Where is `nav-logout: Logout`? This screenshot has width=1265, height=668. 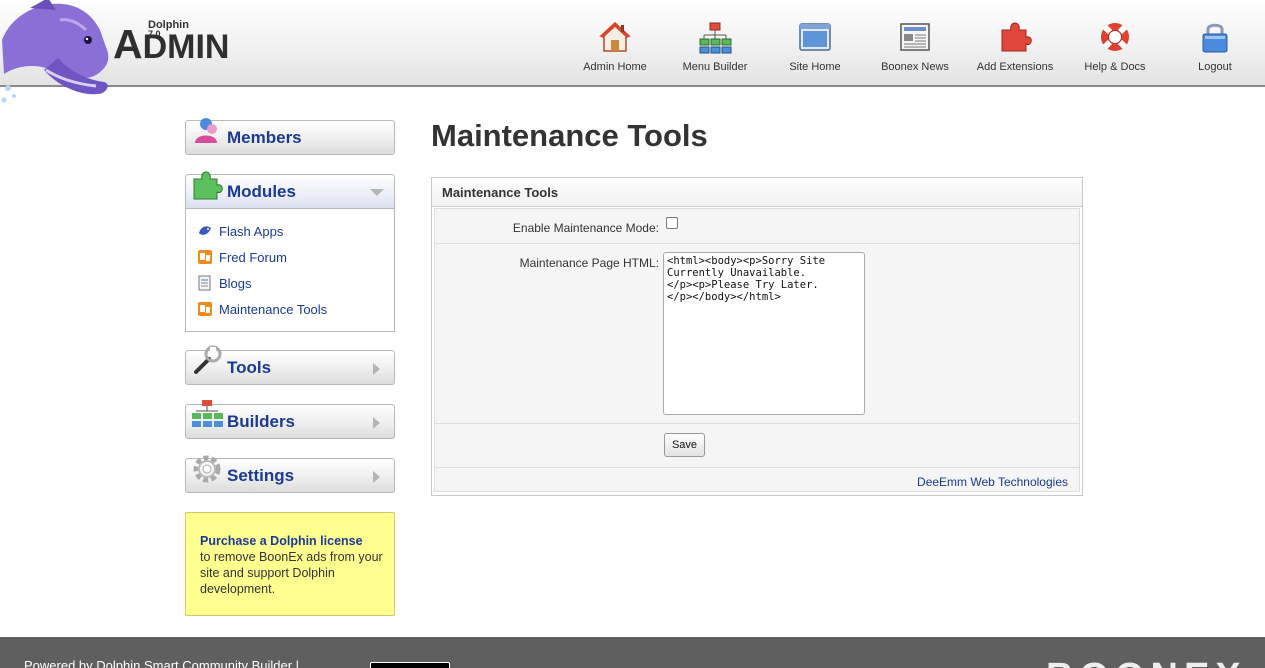 nav-logout: Logout is located at coordinates (1215, 46).